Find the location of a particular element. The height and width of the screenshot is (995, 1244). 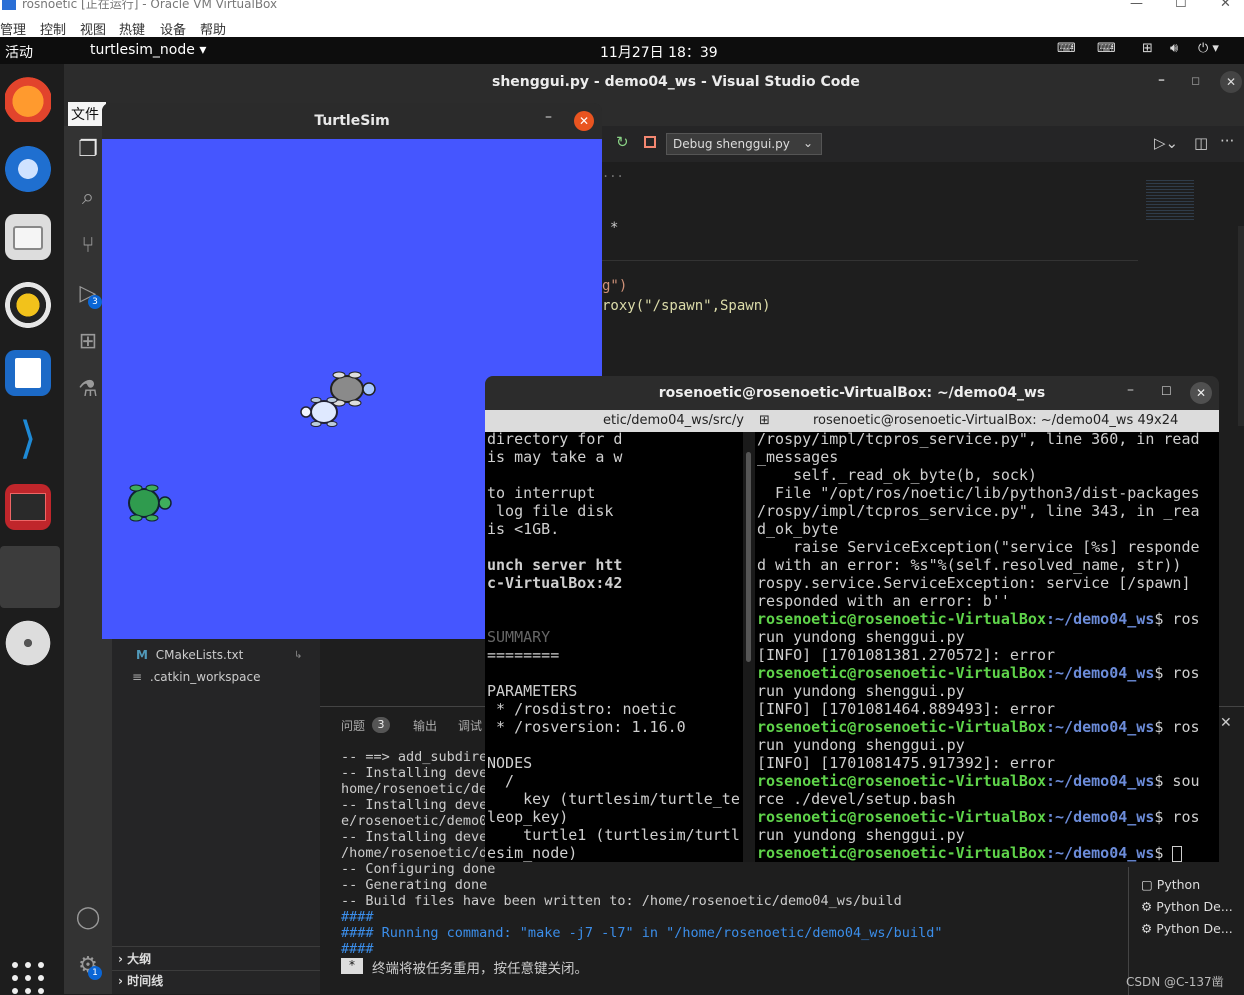

volume-icon: 🔊︎ is located at coordinates (1174, 48).